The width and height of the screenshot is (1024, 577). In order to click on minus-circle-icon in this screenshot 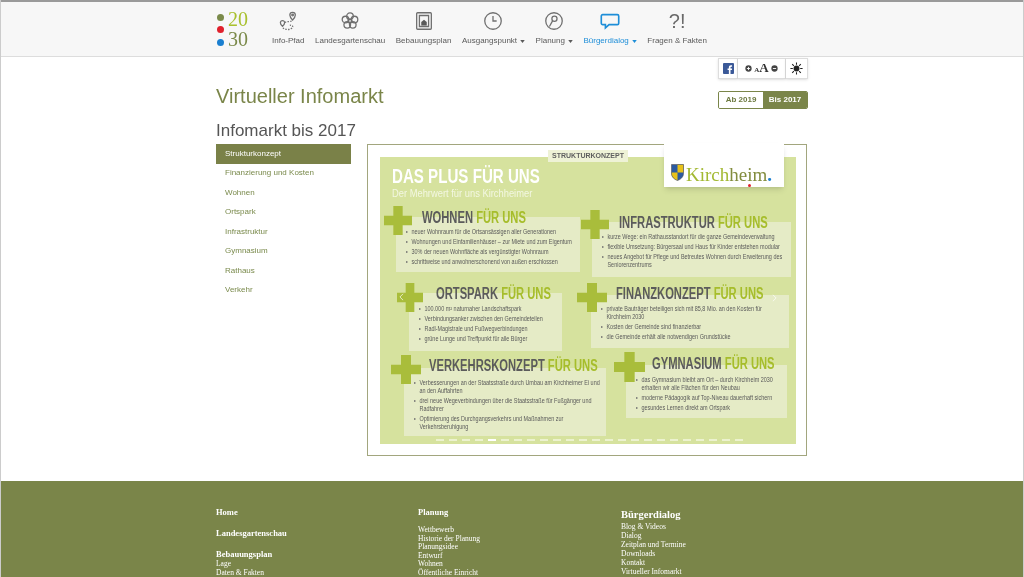, I will do `click(774, 68)`.